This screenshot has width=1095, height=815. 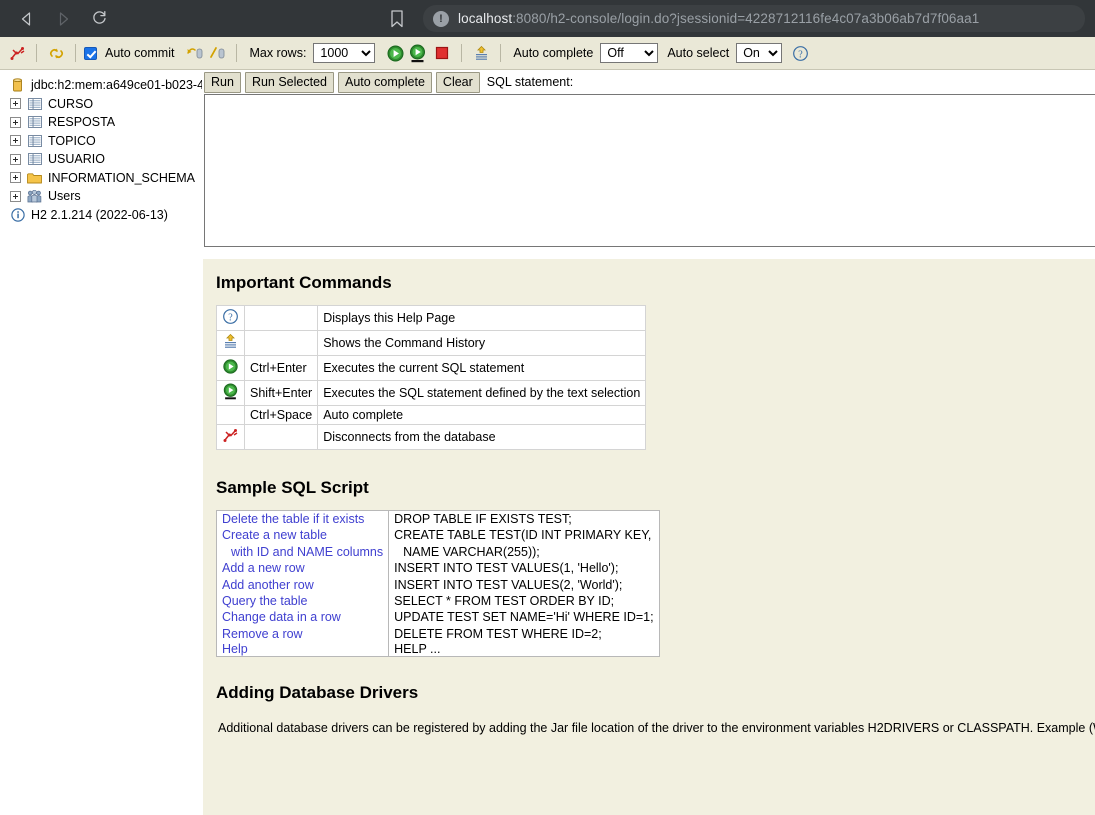 What do you see at coordinates (302, 617) in the screenshot?
I see `script-desc: Change data in a row` at bounding box center [302, 617].